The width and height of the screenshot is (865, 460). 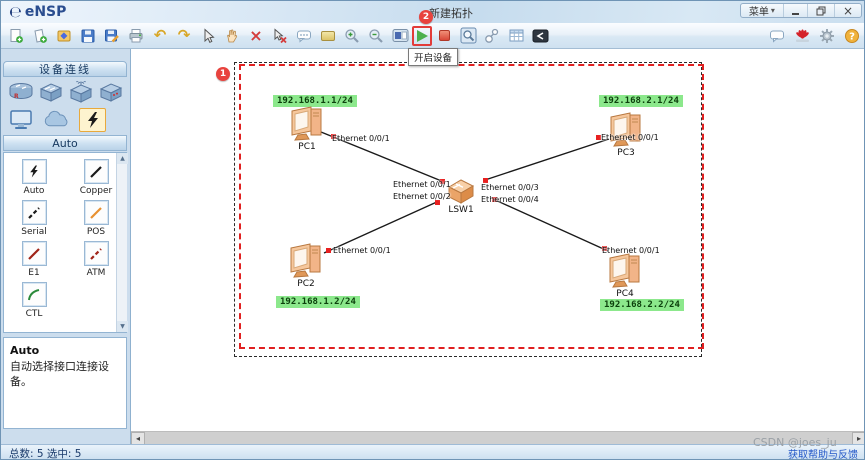 I want to click on stop-devices-button, so click(x=444, y=36).